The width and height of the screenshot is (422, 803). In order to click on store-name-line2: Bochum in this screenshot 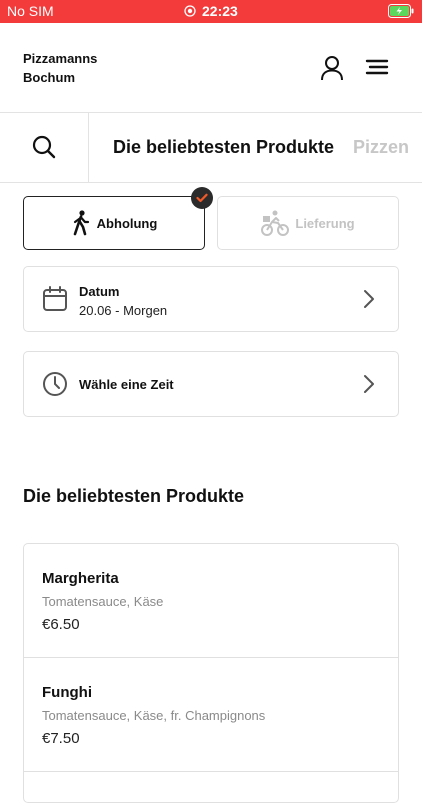, I will do `click(49, 77)`.